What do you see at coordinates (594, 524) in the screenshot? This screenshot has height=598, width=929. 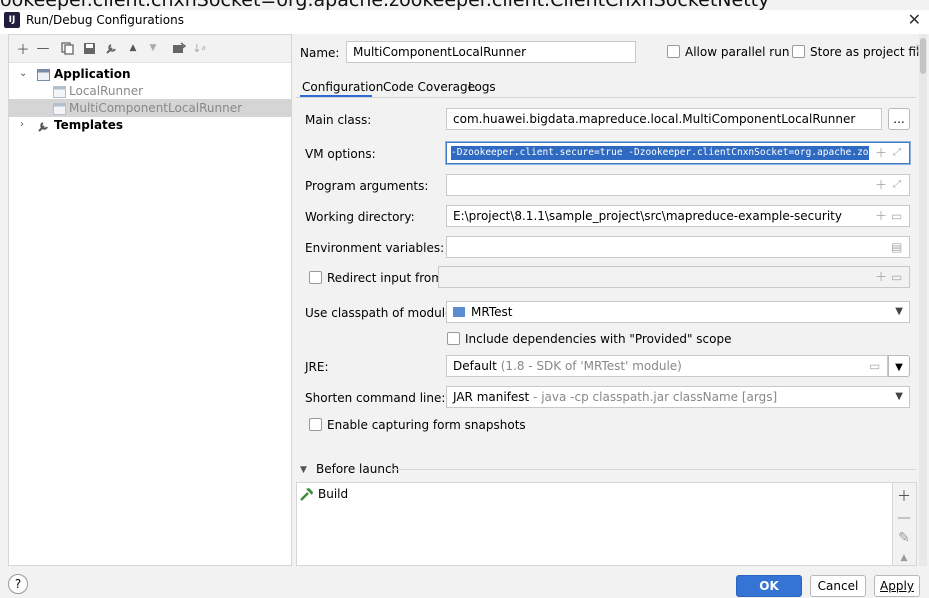 I see `before-launch-tasks-list: Build` at bounding box center [594, 524].